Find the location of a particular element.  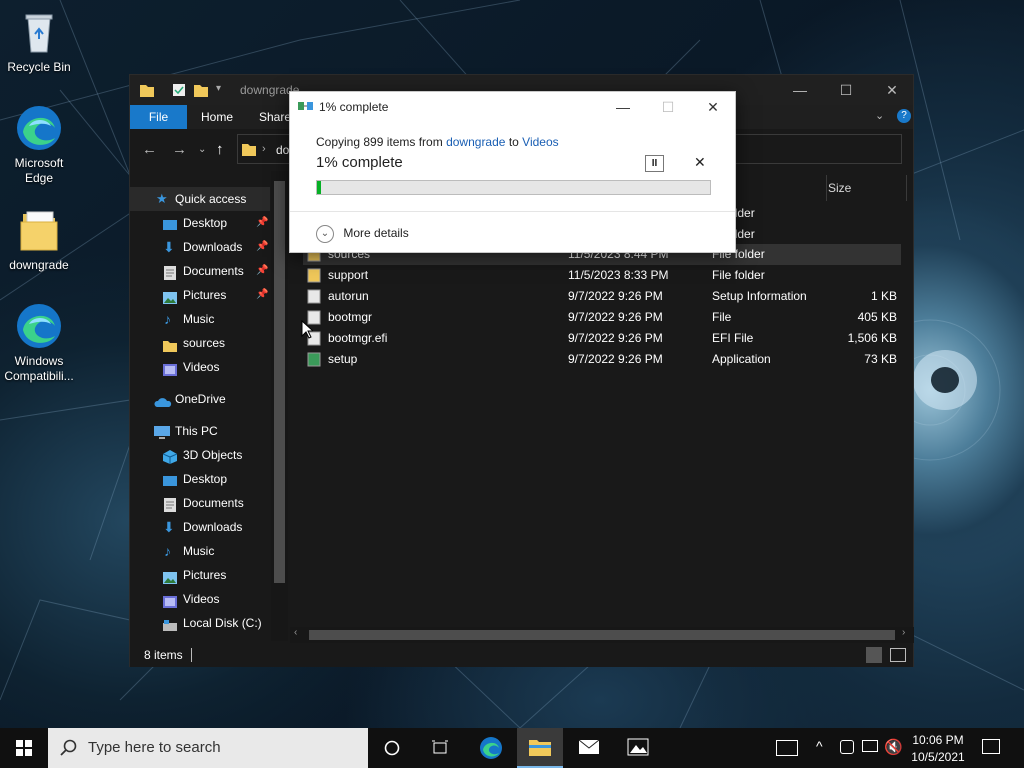

details-view-icon is located at coordinates (874, 655).